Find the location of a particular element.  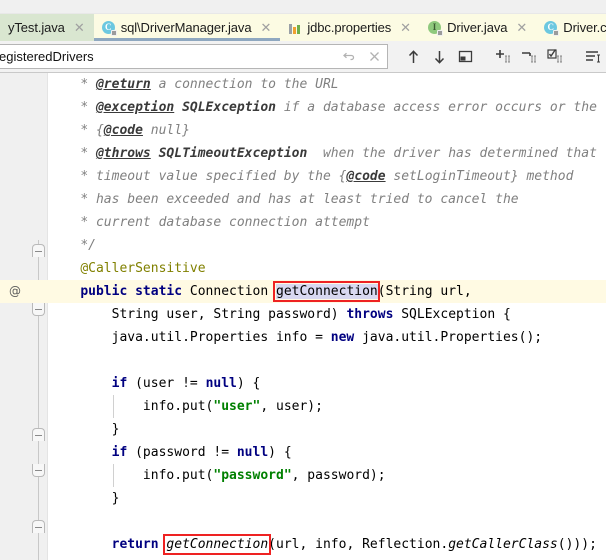

code-line: info.put("user", user); is located at coordinates (327, 406).